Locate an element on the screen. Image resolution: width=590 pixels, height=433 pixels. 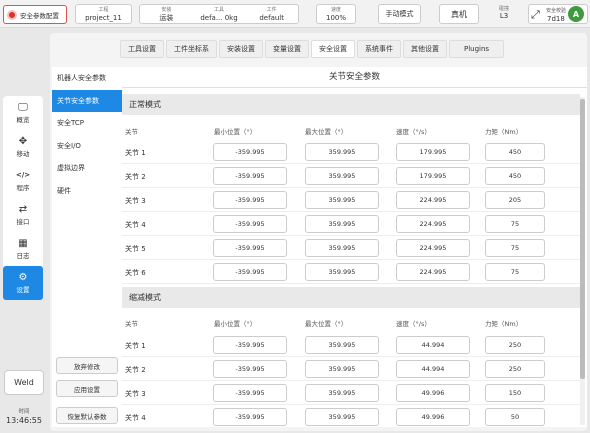
normal-table-header: 关节 最小位置（°） 最大位置（°） 速度（°/s） 力矩（Nm） is located at coordinates (351, 130).